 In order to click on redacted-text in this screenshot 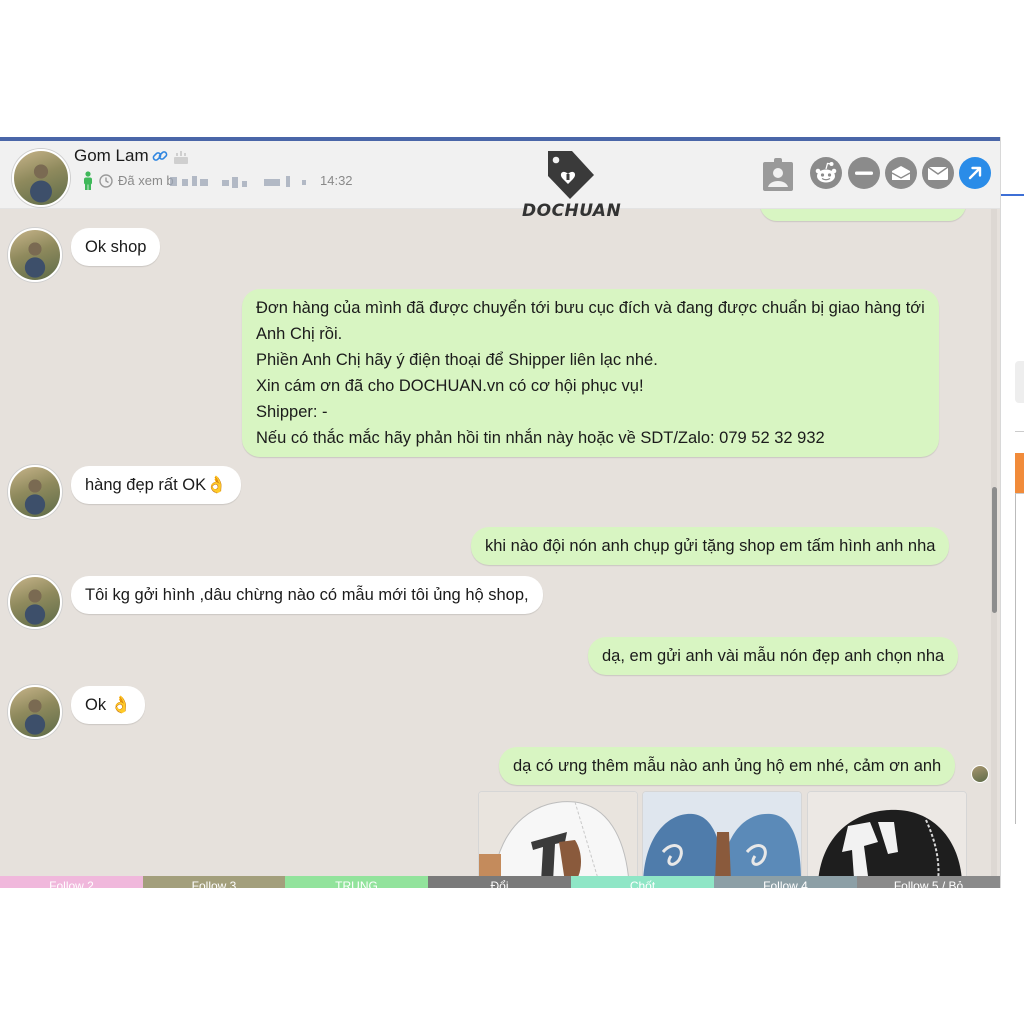, I will do `click(240, 181)`.